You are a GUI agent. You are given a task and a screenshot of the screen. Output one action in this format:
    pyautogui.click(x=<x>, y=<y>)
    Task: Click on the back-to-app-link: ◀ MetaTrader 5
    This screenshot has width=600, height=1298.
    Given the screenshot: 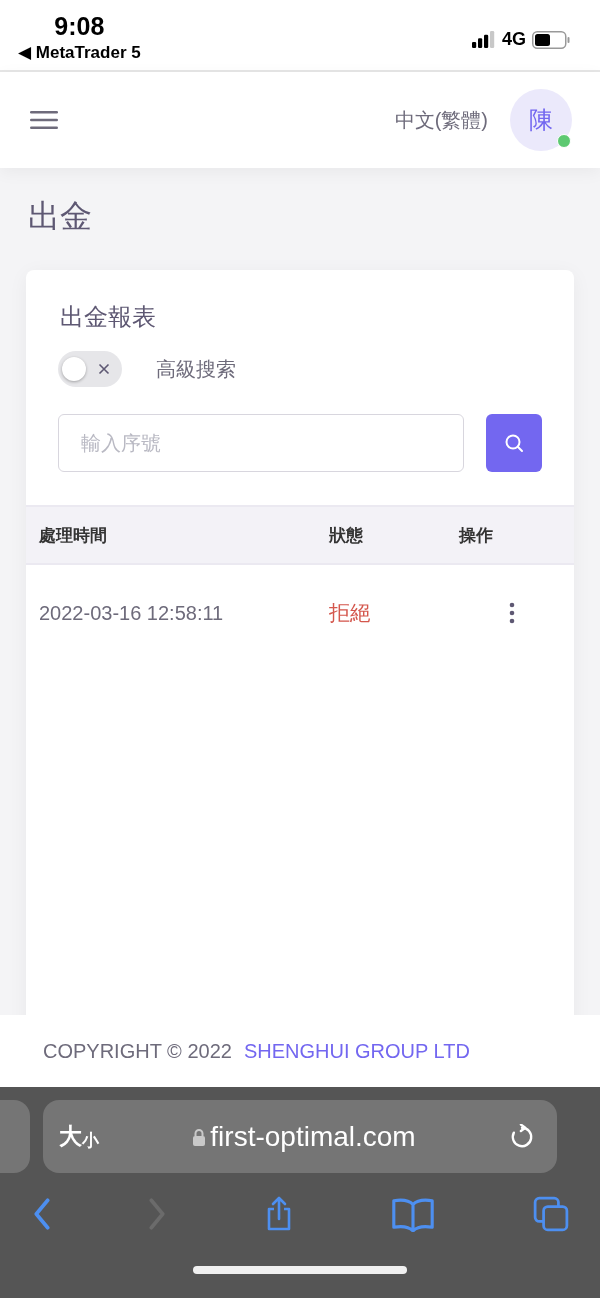 What is the action you would take?
    pyautogui.click(x=79, y=53)
    